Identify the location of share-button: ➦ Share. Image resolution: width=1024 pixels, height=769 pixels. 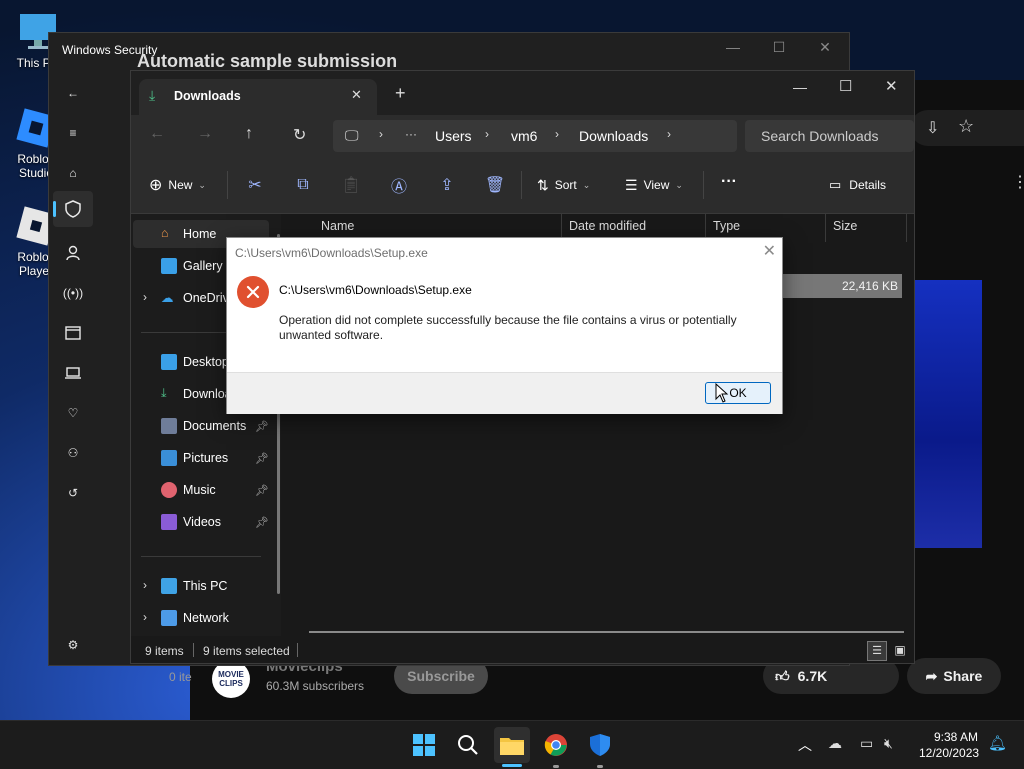
(954, 676).